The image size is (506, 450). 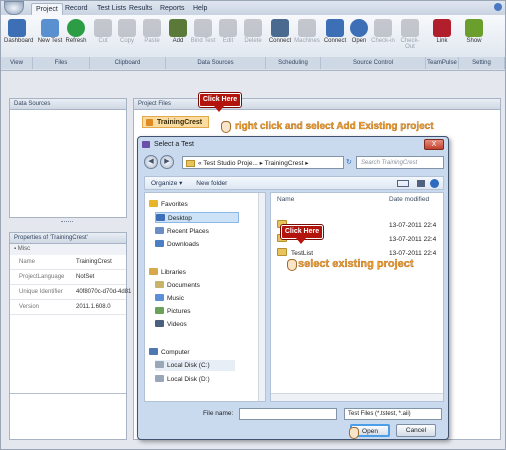 What do you see at coordinates (211, 183) in the screenshot?
I see `new-folder-button: New folder` at bounding box center [211, 183].